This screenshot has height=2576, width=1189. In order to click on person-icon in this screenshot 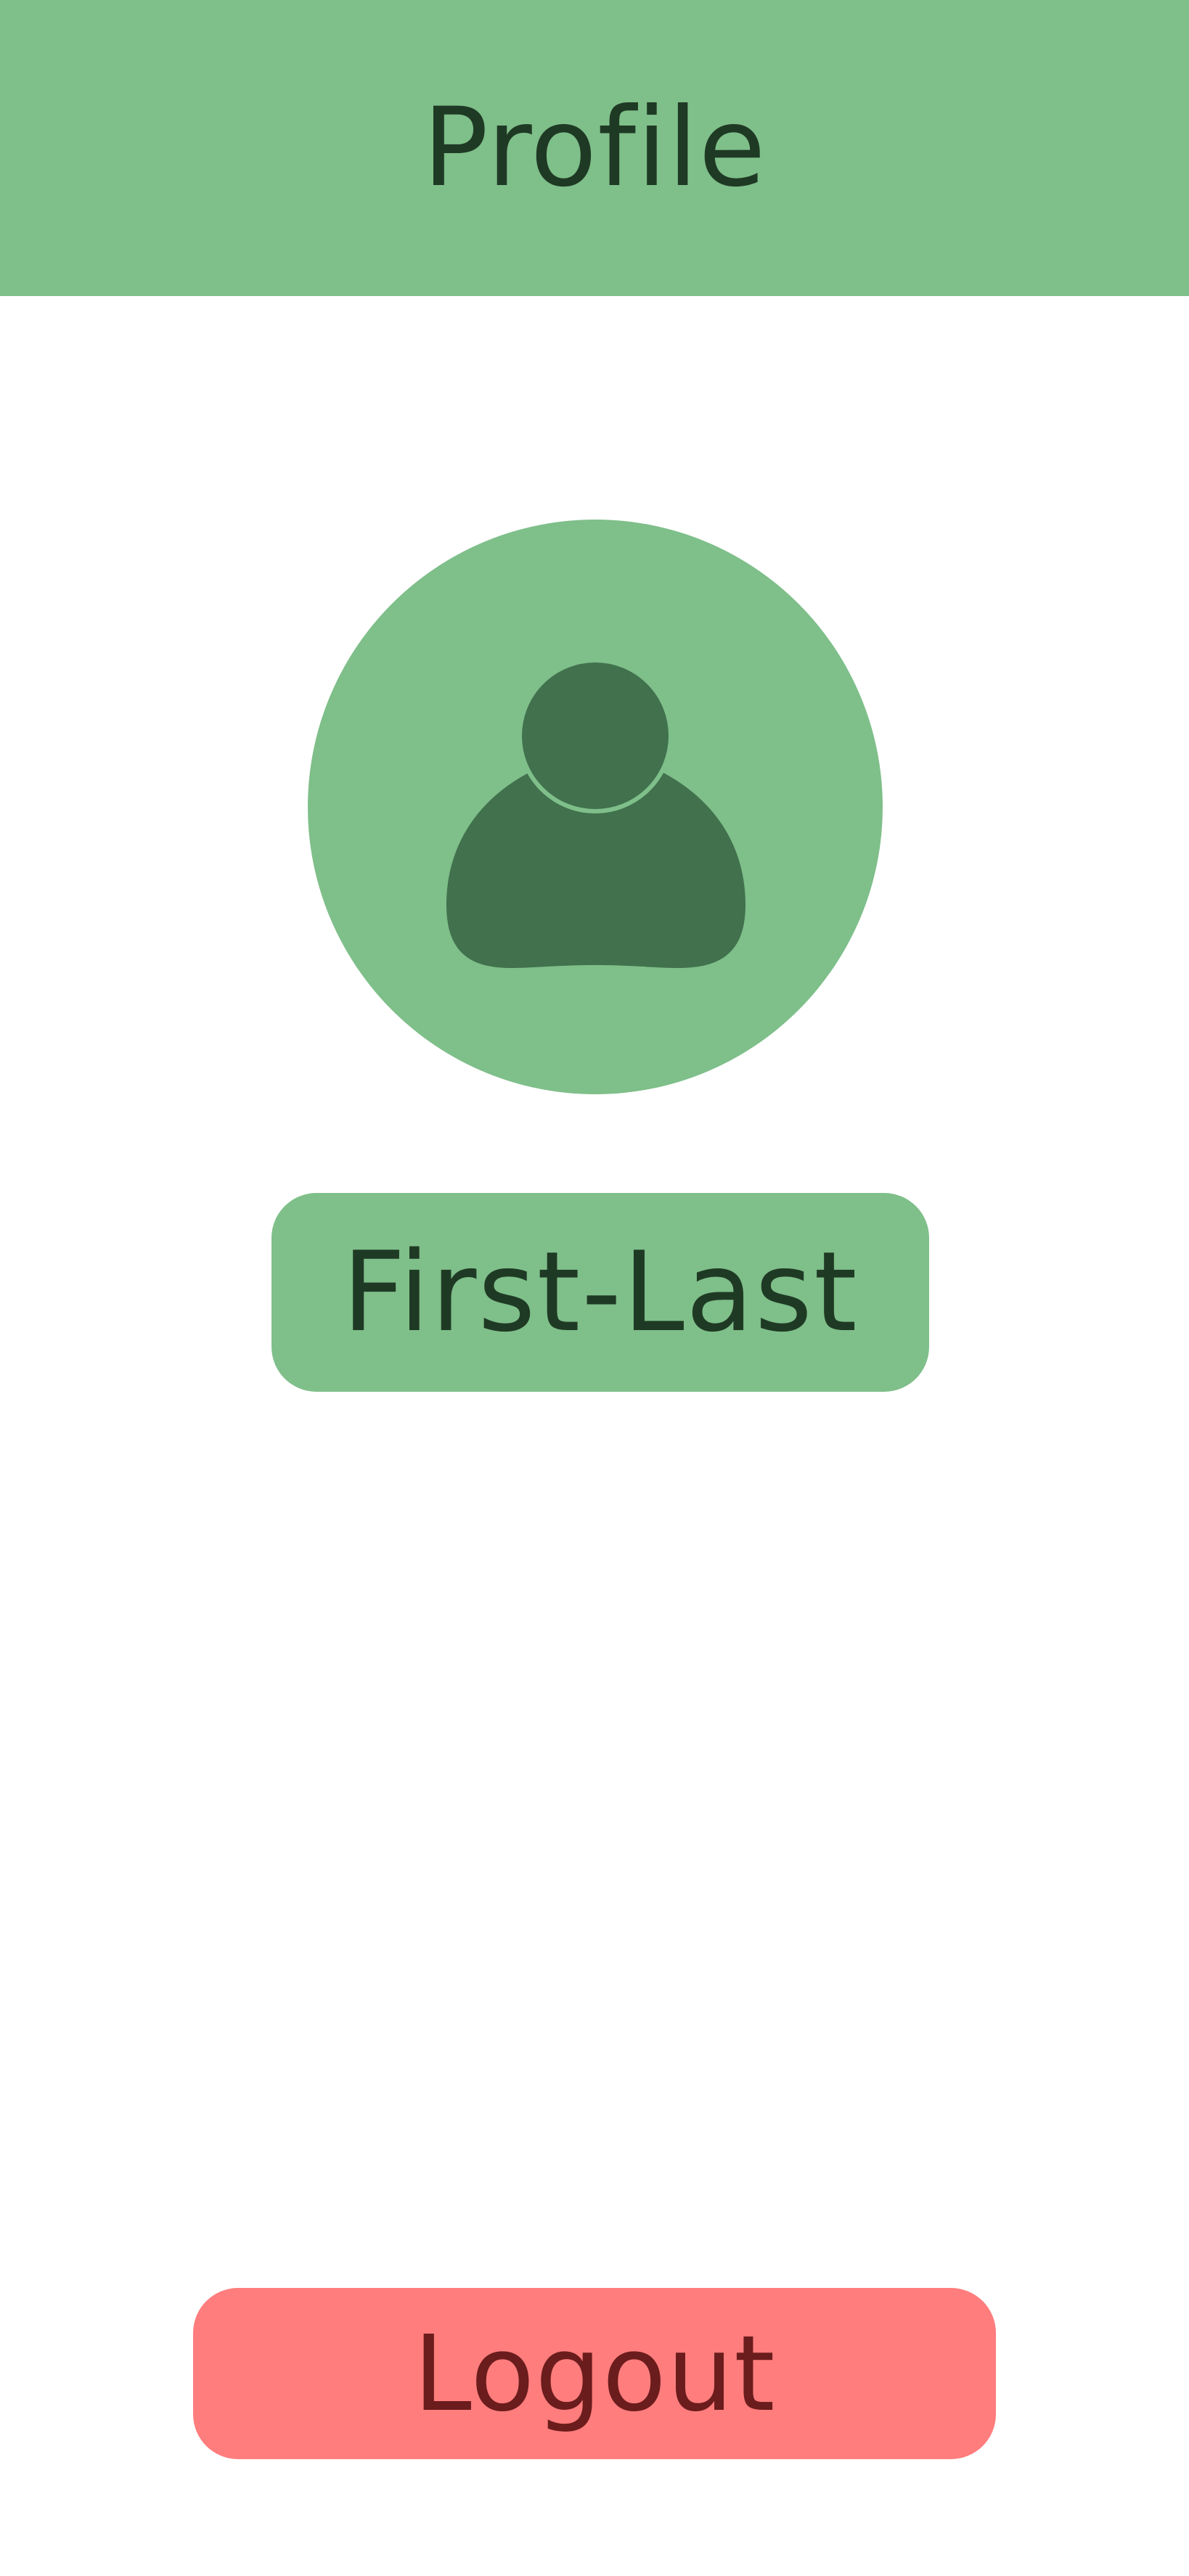, I will do `click(595, 813)`.